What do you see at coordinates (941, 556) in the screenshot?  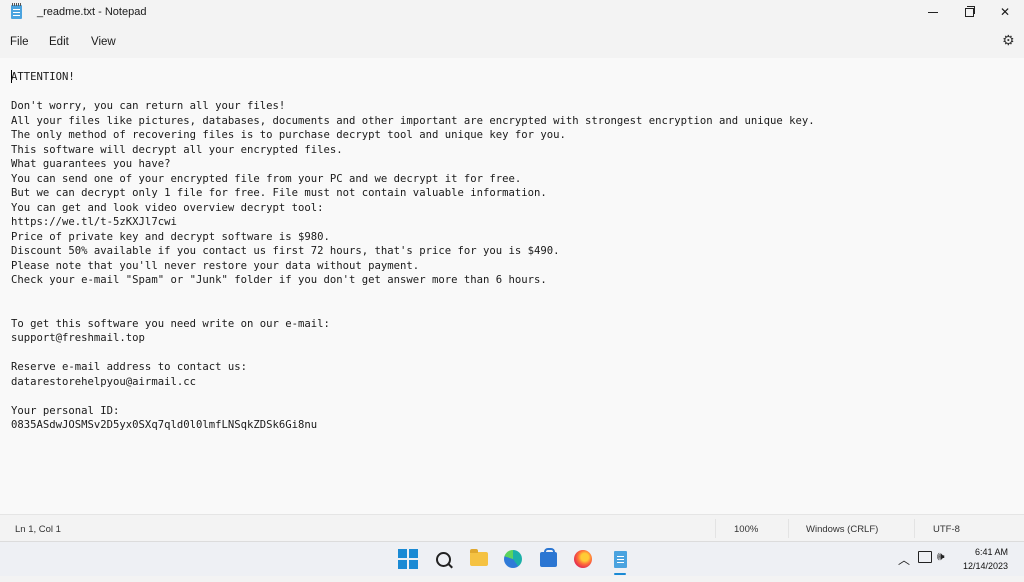 I see `volume-icon: 🕪` at bounding box center [941, 556].